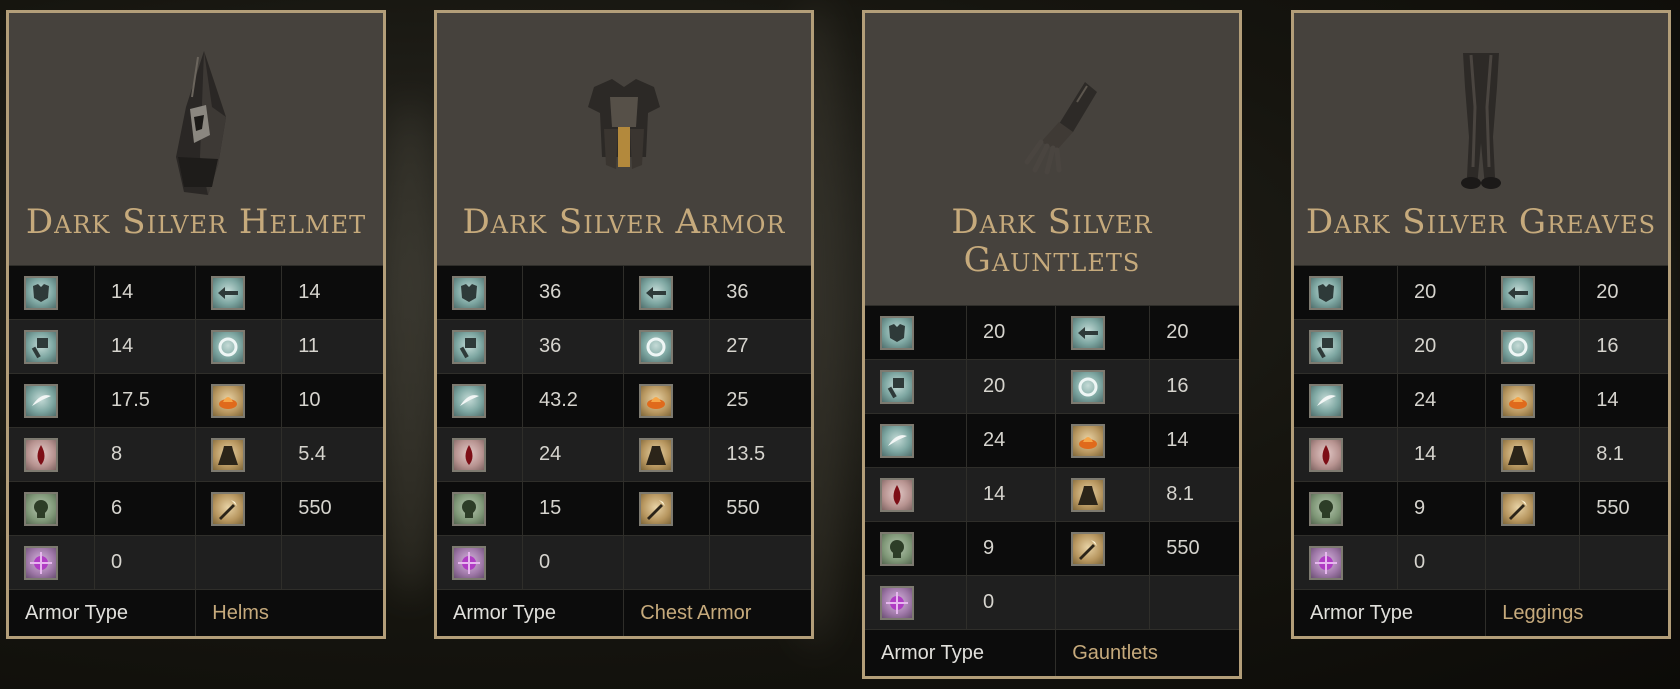 This screenshot has height=689, width=1680. Describe the element at coordinates (145, 400) in the screenshot. I see `stat-value: 17.5` at that location.